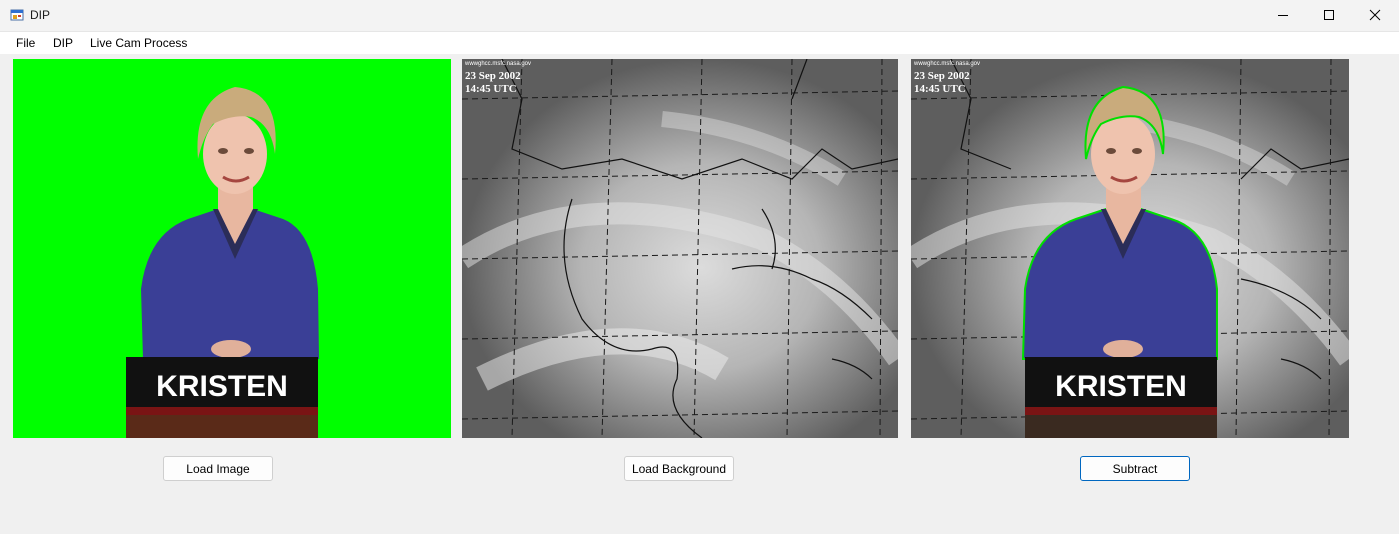  What do you see at coordinates (493, 76) in the screenshot?
I see `background-date: 23 Sep 2002` at bounding box center [493, 76].